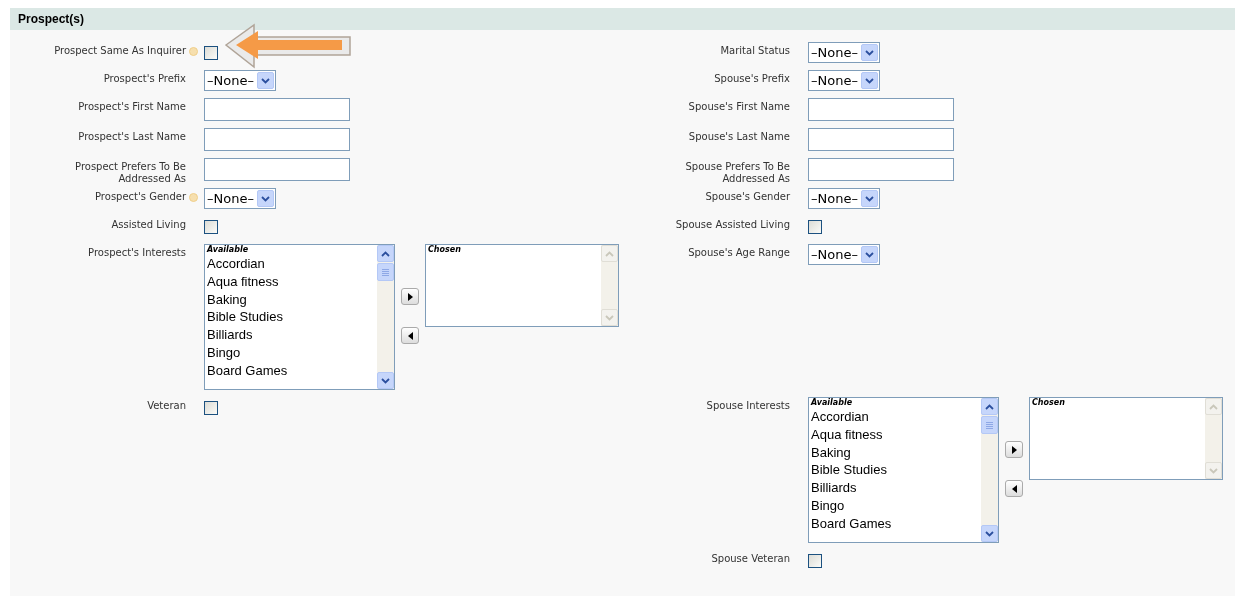 The height and width of the screenshot is (596, 1235). Describe the element at coordinates (739, 107) in the screenshot. I see `field-label: Spouse's First Name` at that location.